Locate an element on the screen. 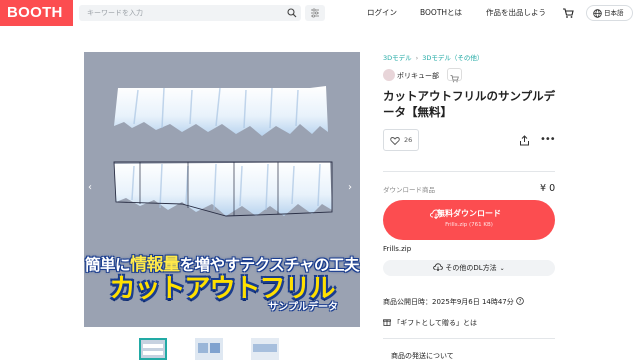 This screenshot has height=360, width=640. shop-avatar is located at coordinates (389, 75).